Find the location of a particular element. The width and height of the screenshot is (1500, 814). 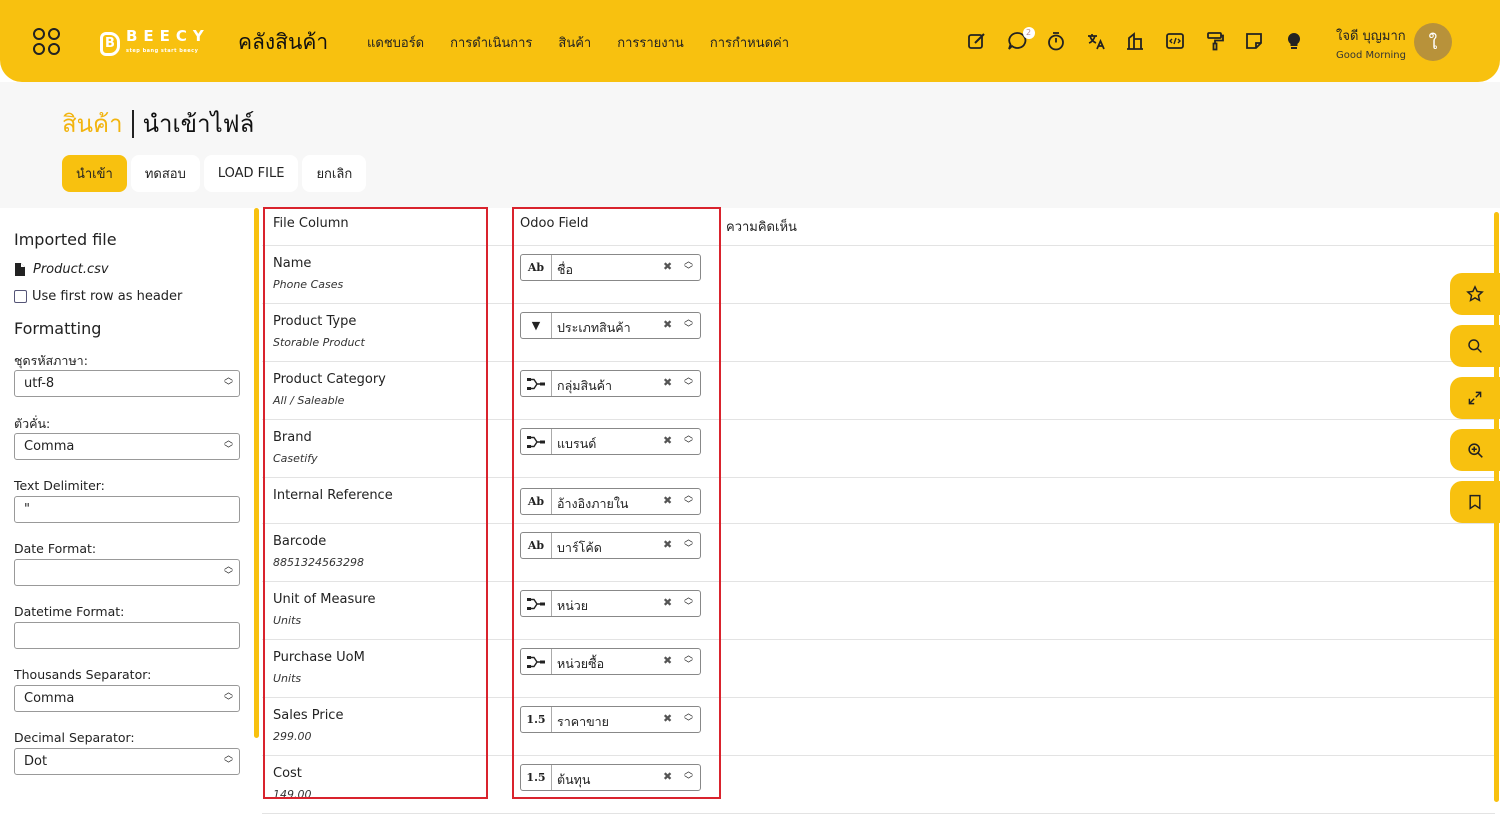

page-title: นำเข้าไฟล์ is located at coordinates (198, 124).